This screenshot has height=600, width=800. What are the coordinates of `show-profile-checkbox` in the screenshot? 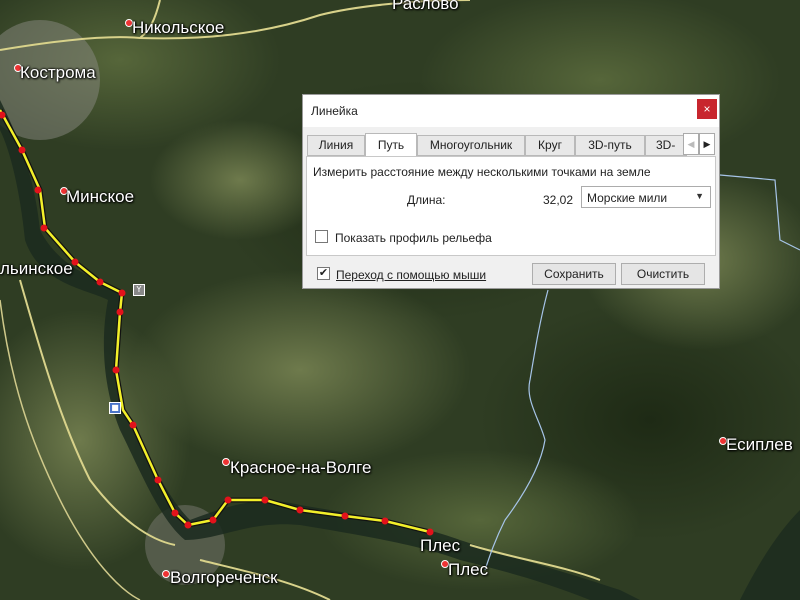 It's located at (321, 236).